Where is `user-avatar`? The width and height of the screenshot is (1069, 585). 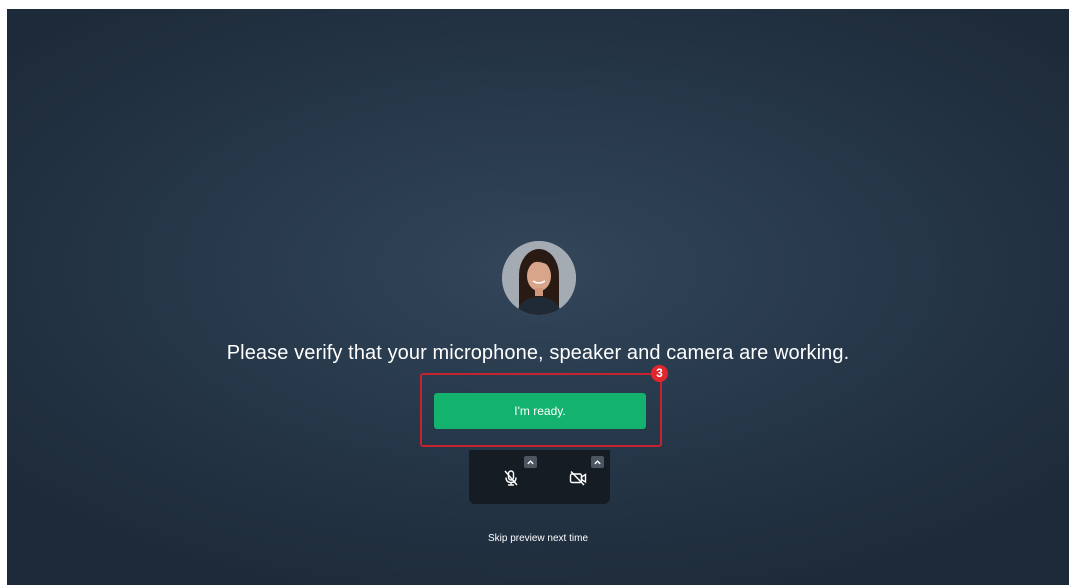
user-avatar is located at coordinates (539, 278).